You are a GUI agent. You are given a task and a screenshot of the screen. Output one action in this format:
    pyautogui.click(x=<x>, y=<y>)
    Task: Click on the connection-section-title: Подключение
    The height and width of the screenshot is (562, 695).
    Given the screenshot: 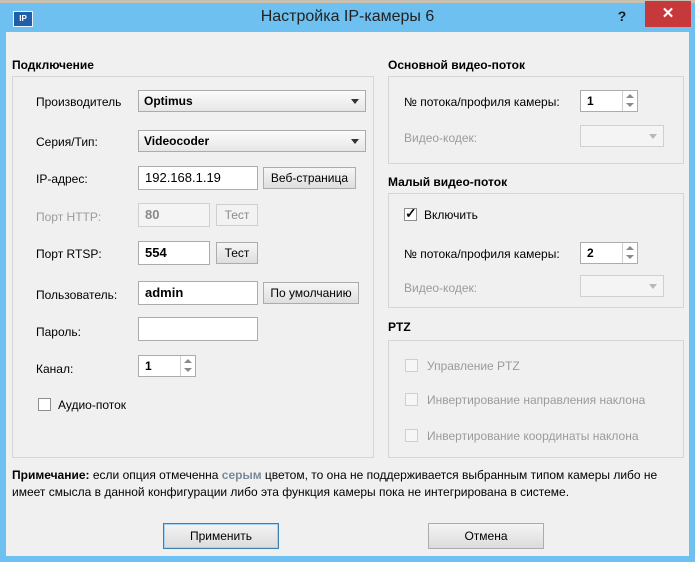 What is the action you would take?
    pyautogui.click(x=53, y=65)
    